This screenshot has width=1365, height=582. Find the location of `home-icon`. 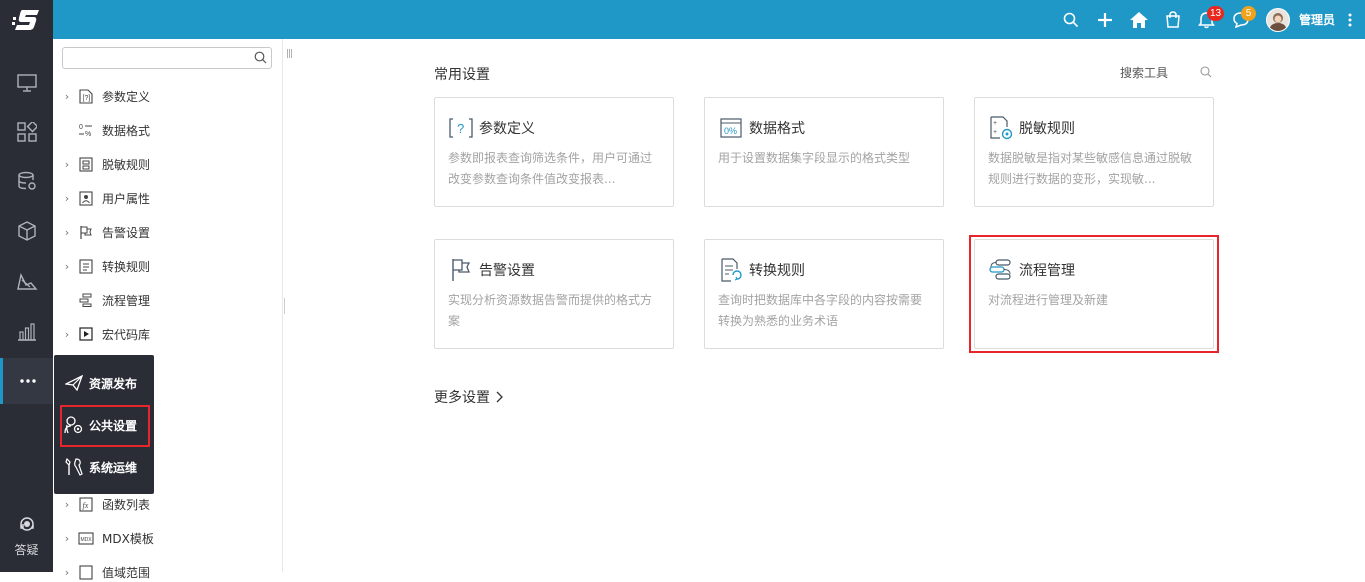

home-icon is located at coordinates (1138, 19).